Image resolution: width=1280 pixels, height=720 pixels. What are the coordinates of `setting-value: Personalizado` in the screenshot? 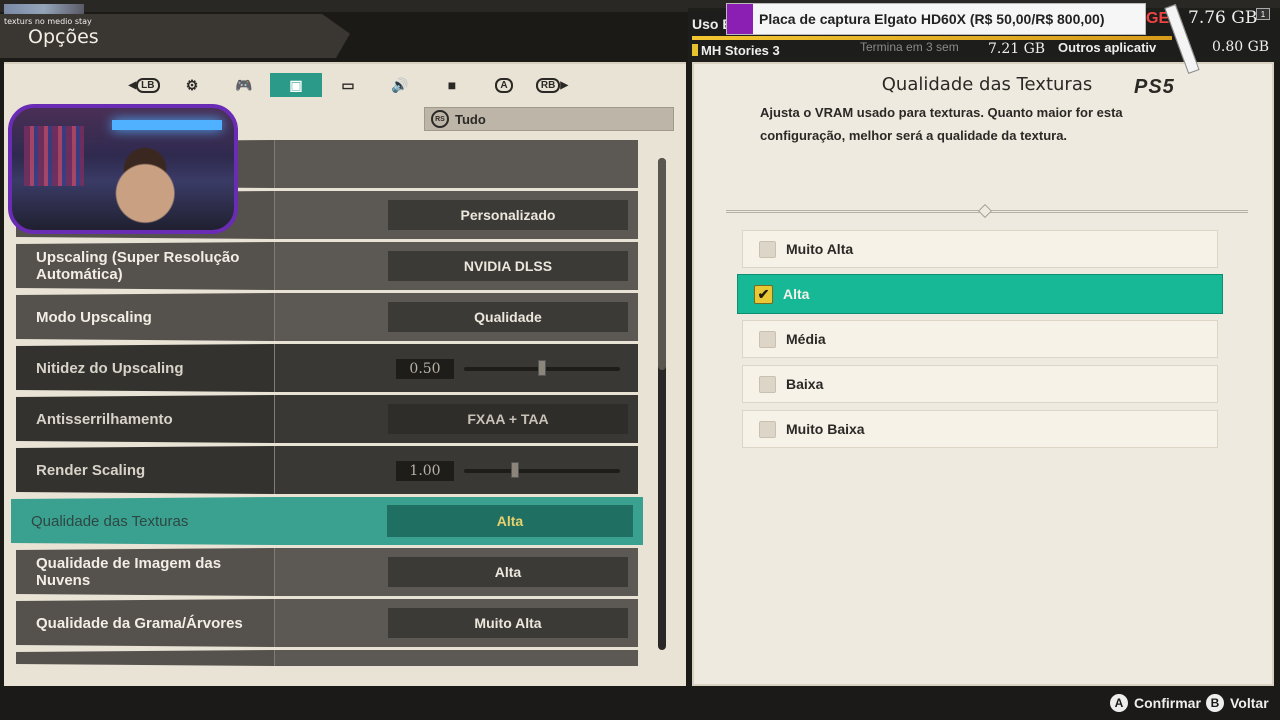 It's located at (508, 215).